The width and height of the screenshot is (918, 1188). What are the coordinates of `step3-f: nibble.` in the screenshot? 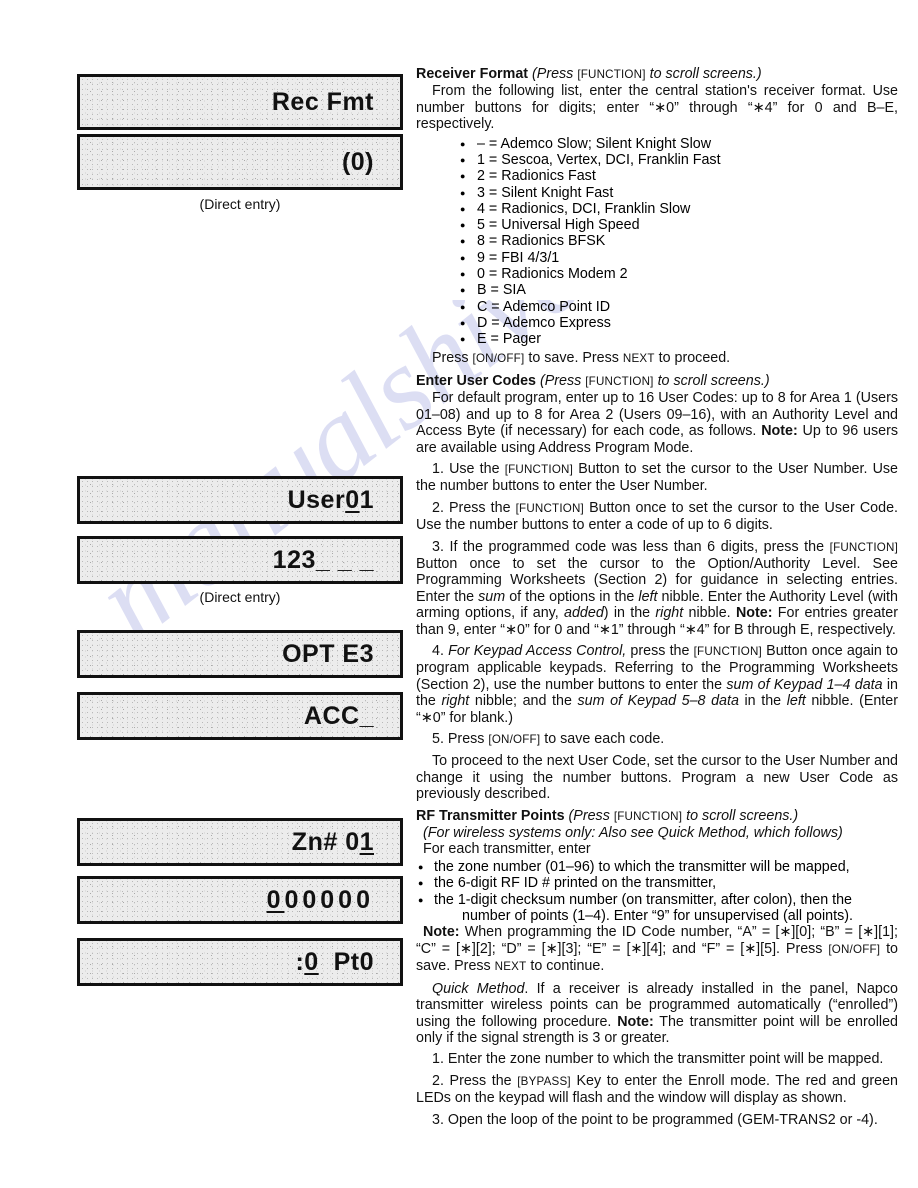 It's located at (709, 613).